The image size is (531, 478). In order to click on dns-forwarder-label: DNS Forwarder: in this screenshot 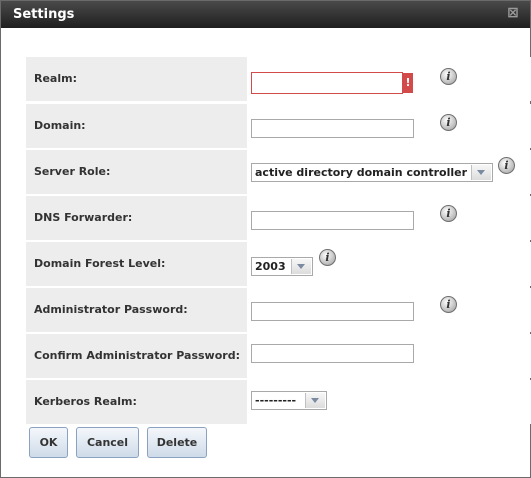, I will do `click(83, 217)`.